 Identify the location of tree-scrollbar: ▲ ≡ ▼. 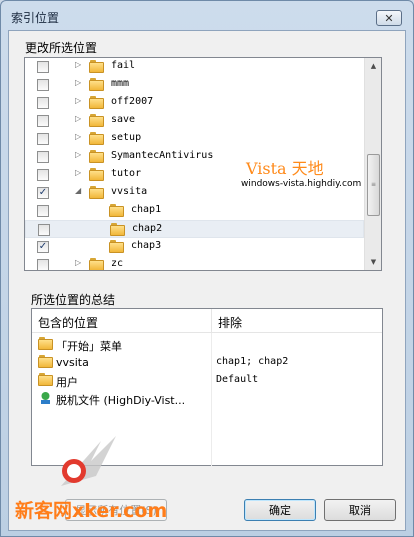
(372, 164).